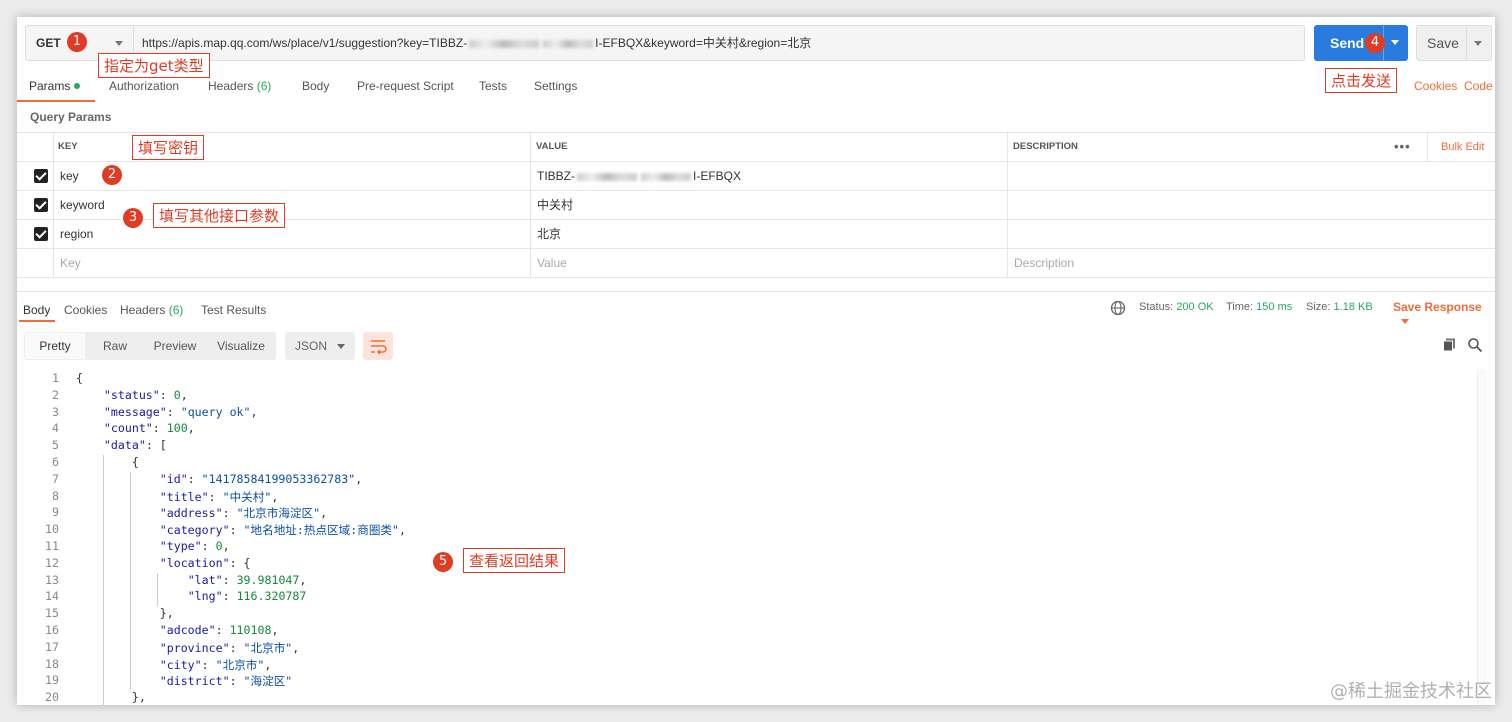  I want to click on param-key: region, so click(73, 234).